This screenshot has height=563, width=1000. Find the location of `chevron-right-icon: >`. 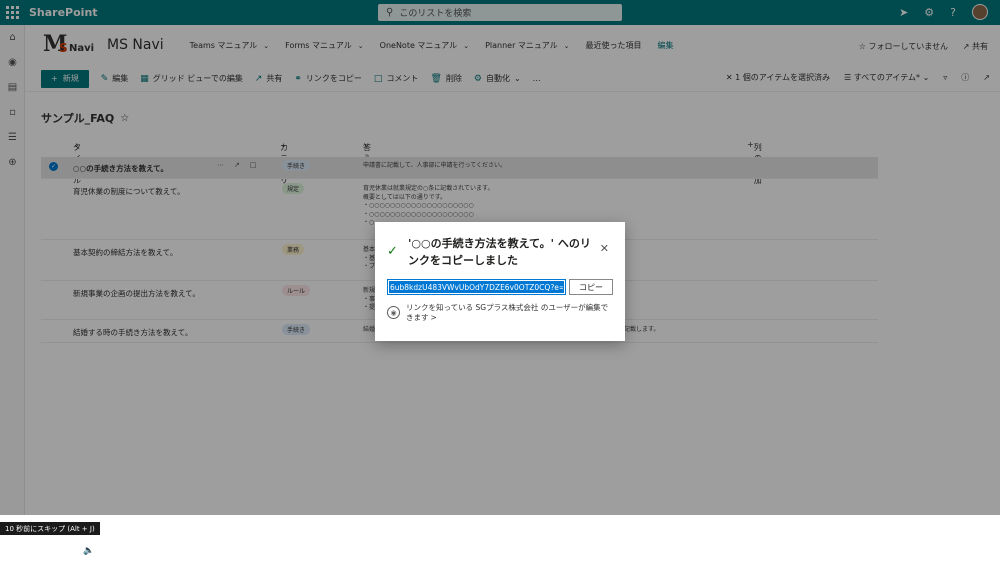

chevron-right-icon: > is located at coordinates (433, 317).